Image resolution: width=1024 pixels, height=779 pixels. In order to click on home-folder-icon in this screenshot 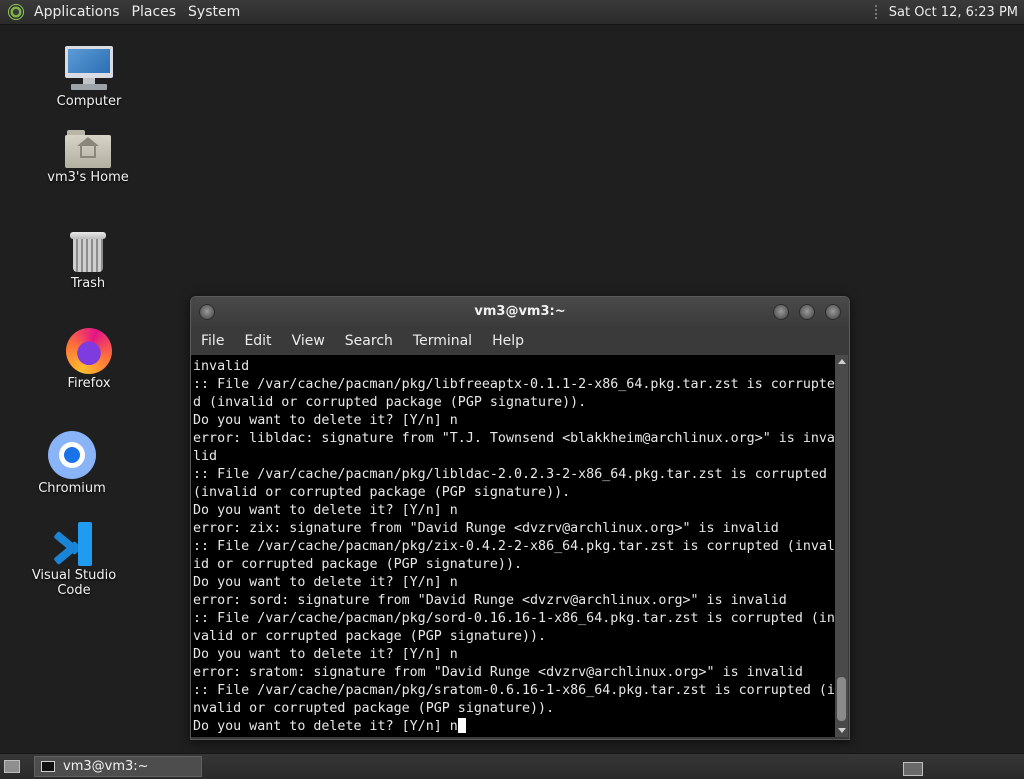, I will do `click(88, 149)`.